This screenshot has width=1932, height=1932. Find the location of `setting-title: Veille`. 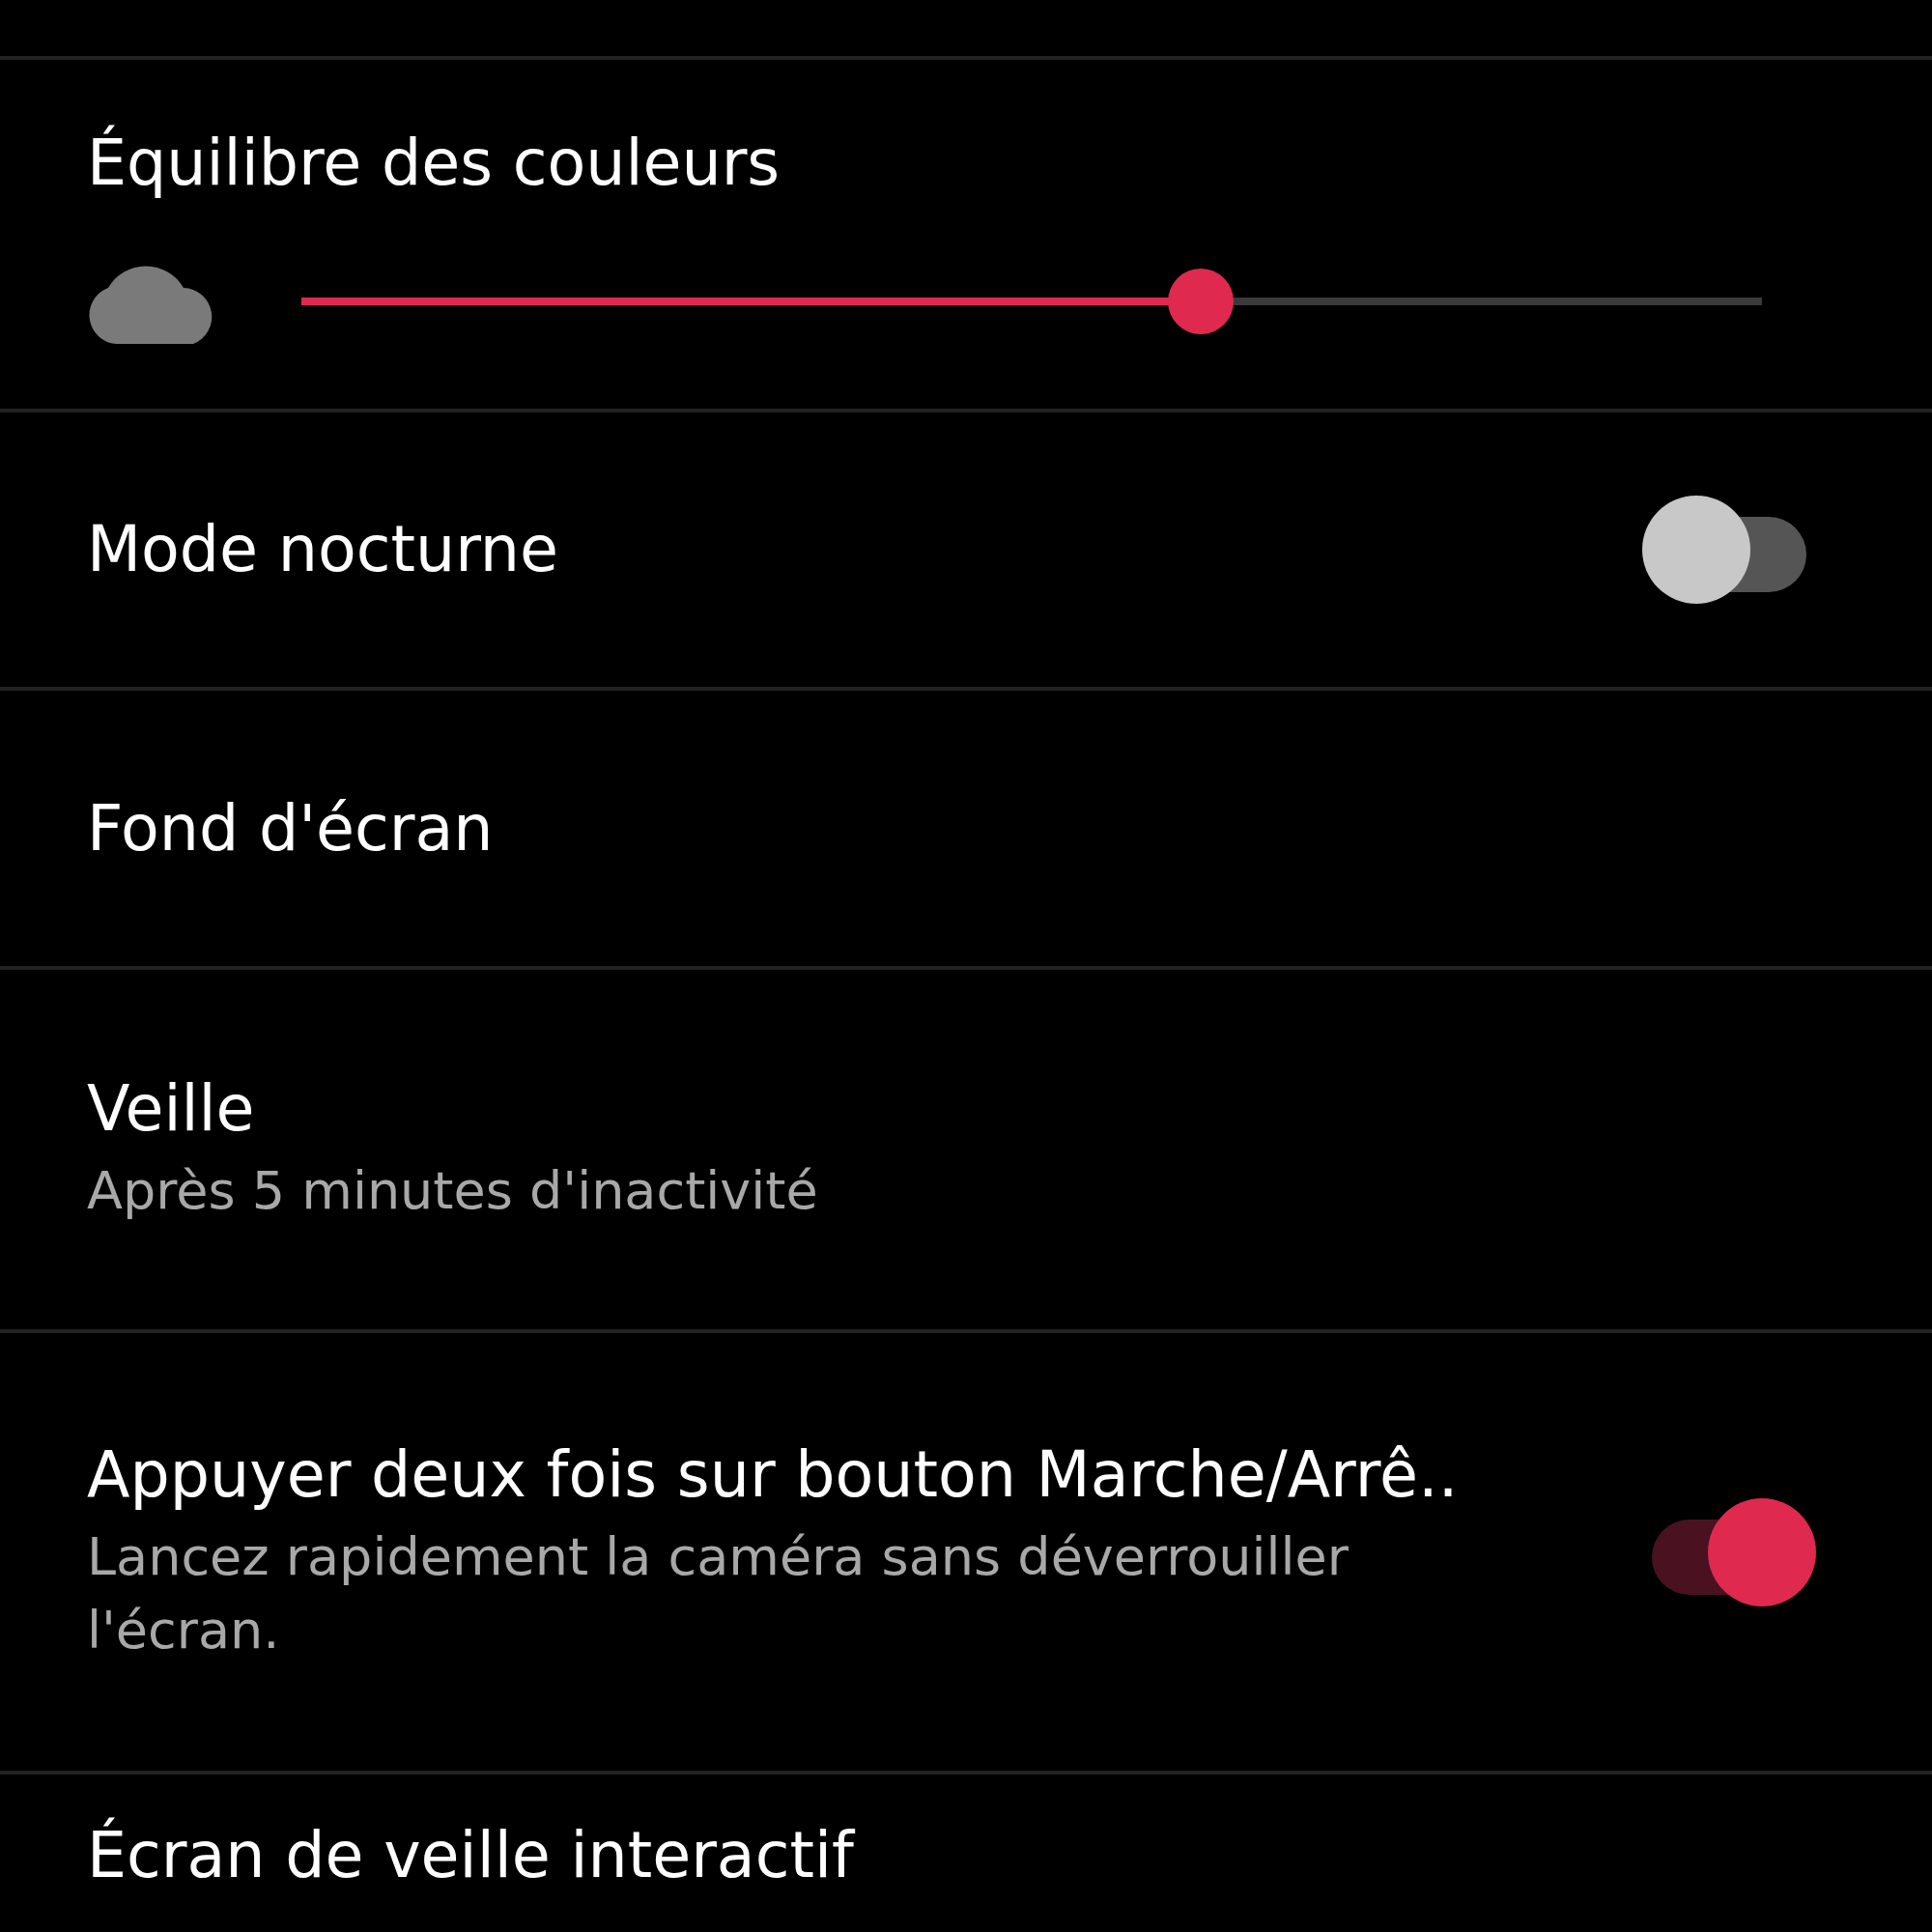

setting-title: Veille is located at coordinates (951, 1109).